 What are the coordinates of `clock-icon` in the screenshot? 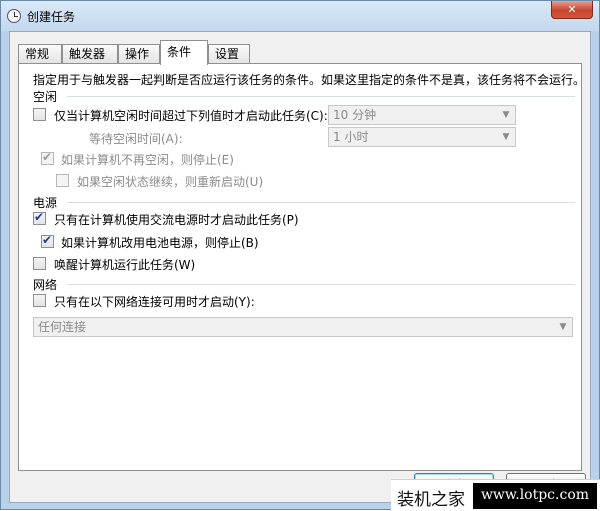 It's located at (14, 16).